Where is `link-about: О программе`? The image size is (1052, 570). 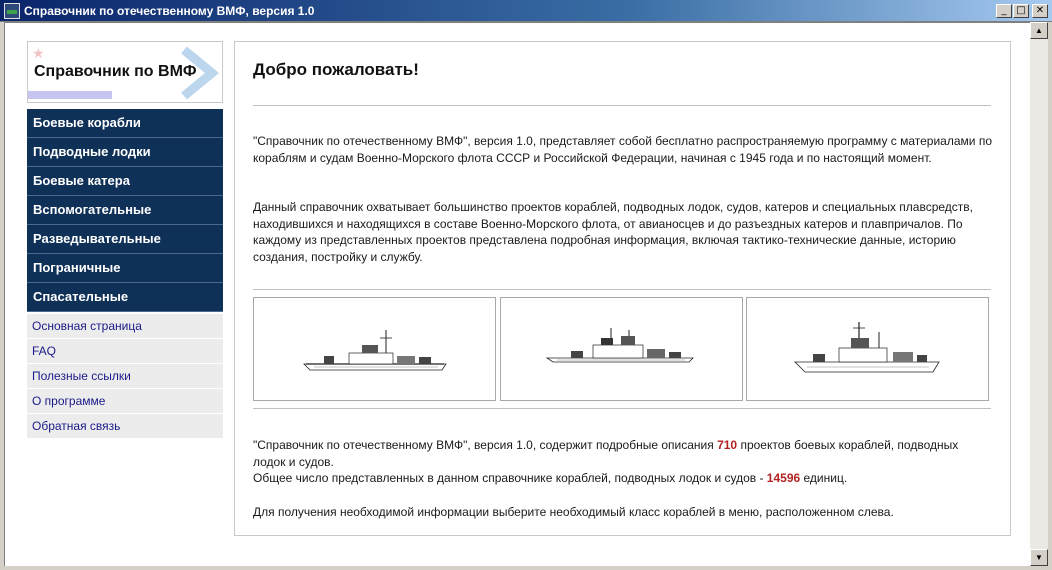 link-about: О программе is located at coordinates (125, 401).